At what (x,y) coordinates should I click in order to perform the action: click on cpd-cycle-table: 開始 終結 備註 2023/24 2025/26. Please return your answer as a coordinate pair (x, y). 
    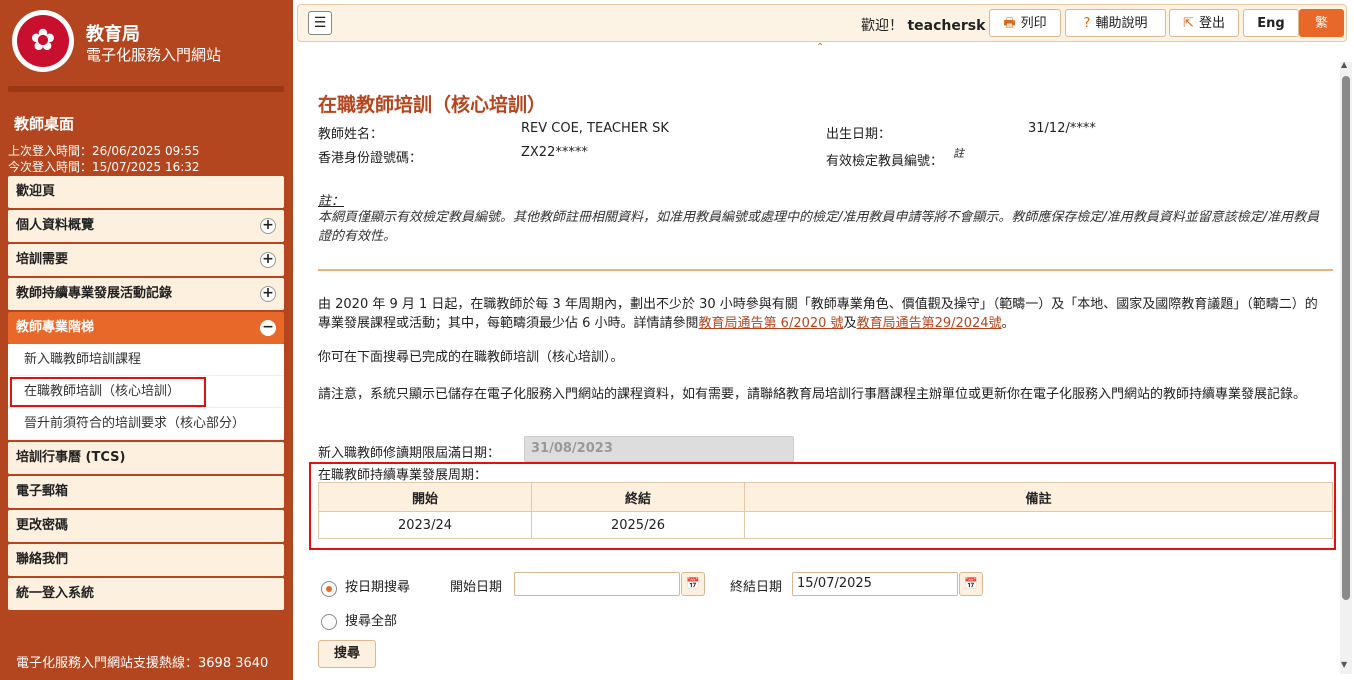
    Looking at the image, I should click on (825, 510).